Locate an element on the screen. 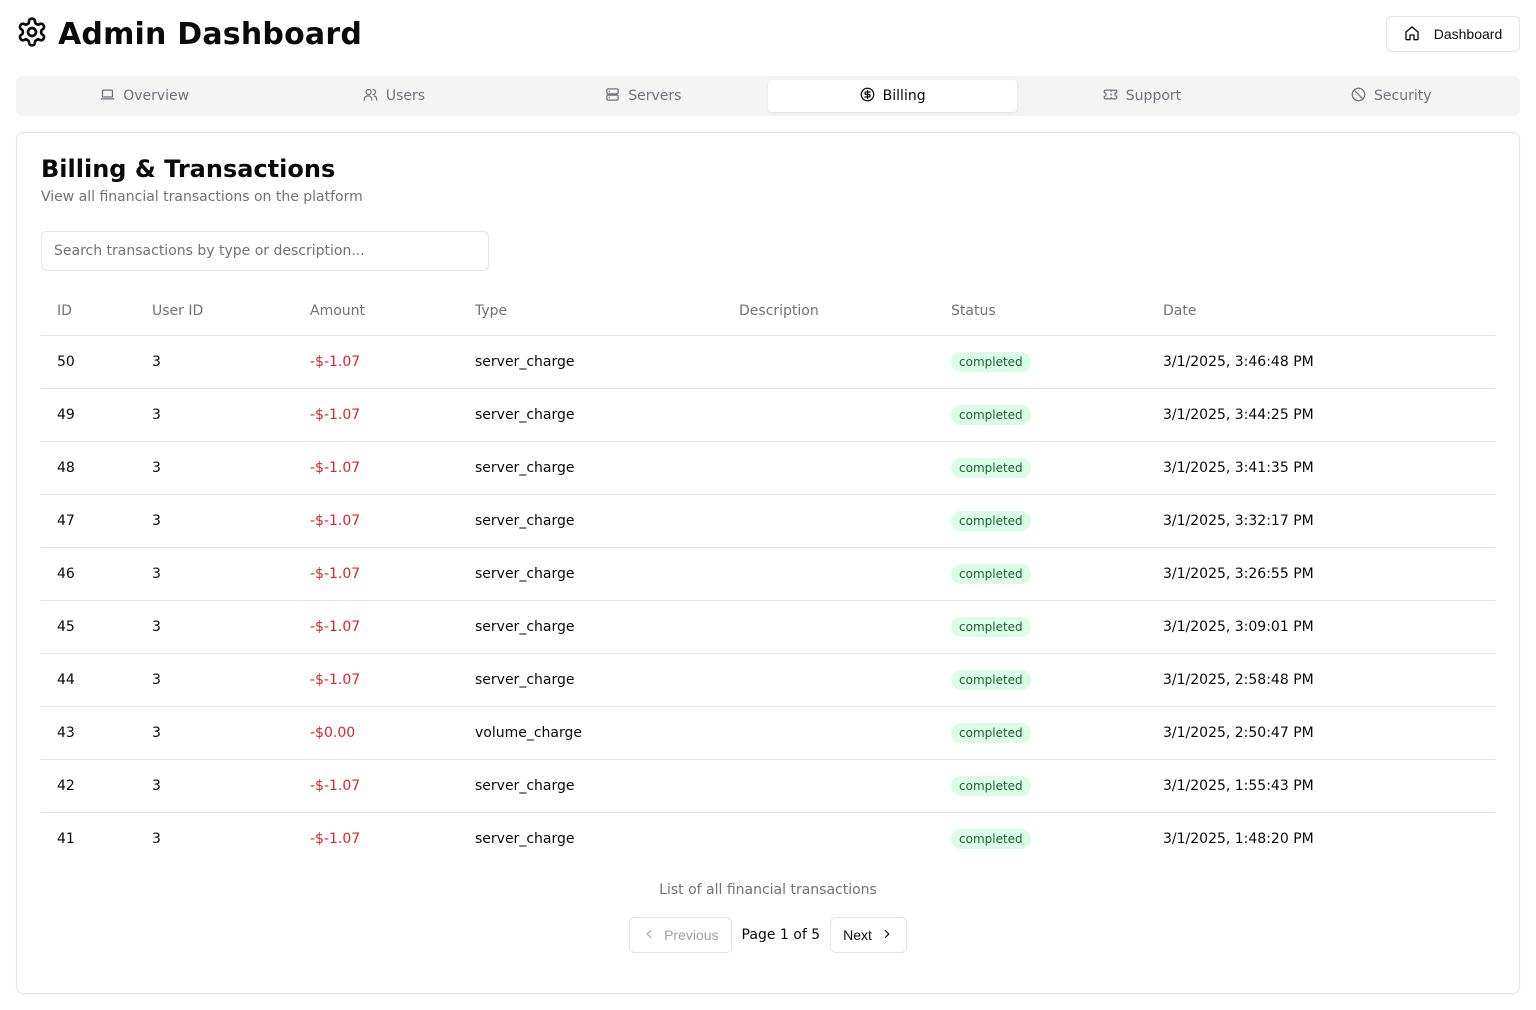  column-header-type: Type is located at coordinates (591, 311).